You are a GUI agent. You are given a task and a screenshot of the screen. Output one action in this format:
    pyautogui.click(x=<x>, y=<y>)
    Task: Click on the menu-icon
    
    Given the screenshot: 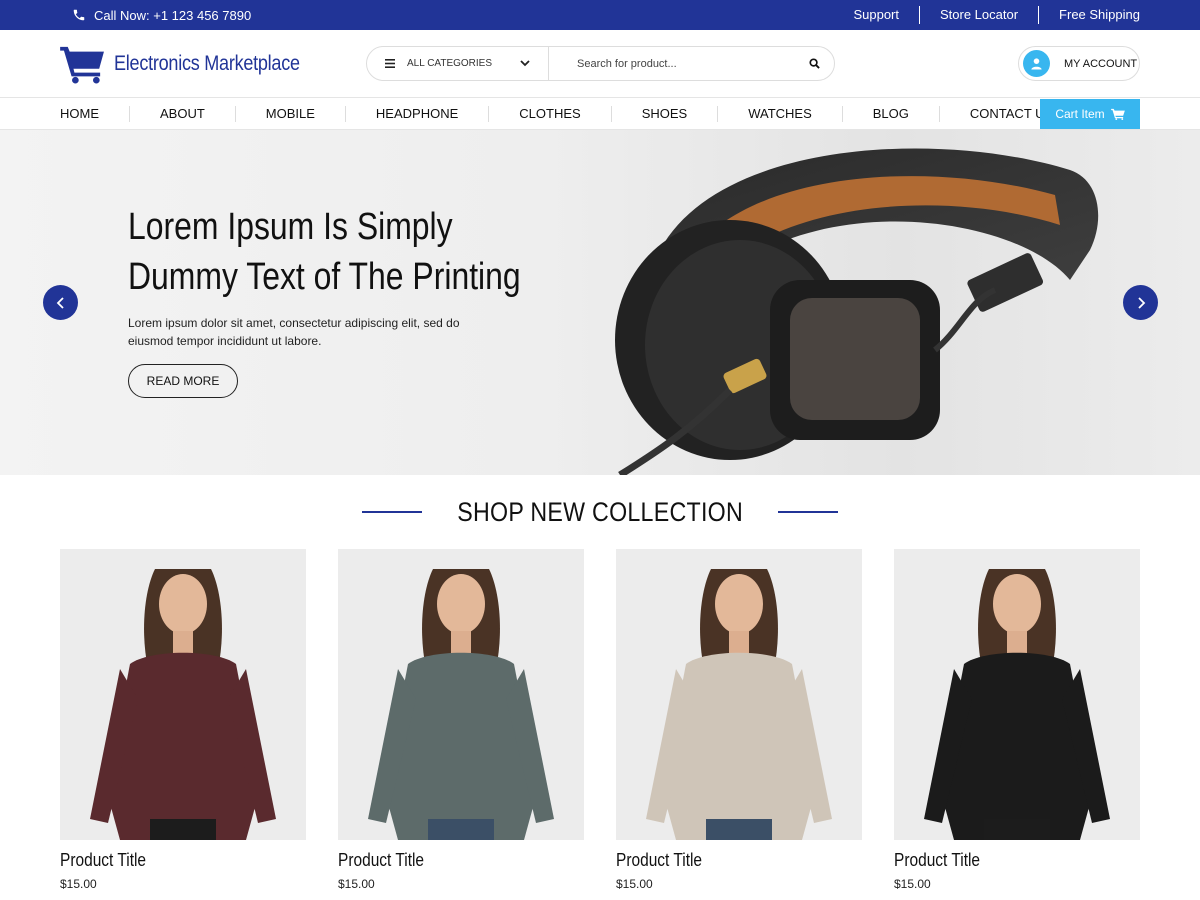 What is the action you would take?
    pyautogui.click(x=390, y=63)
    